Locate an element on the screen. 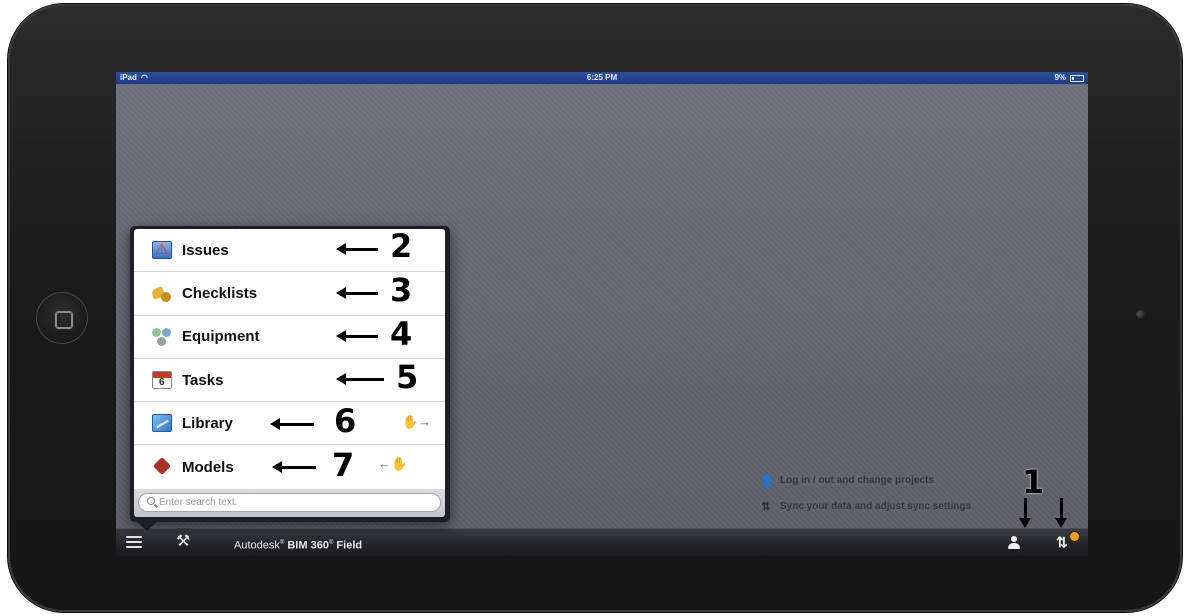 Image resolution: width=1190 pixels, height=616 pixels. search-input: Enter search text. is located at coordinates (289, 502).